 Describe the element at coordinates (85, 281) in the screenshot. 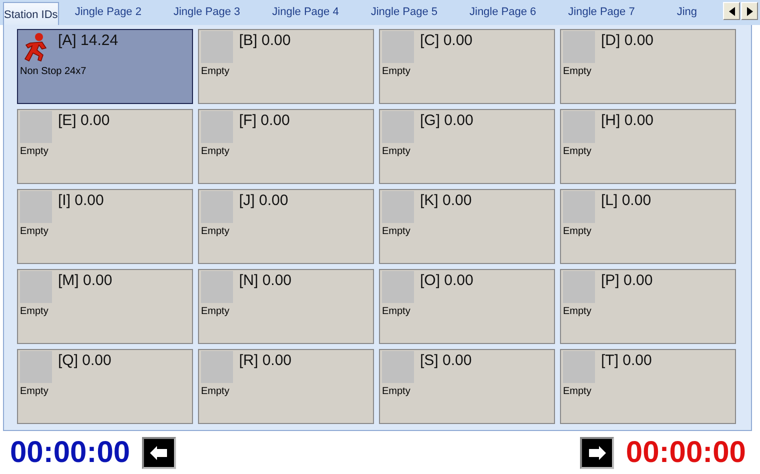

I see `cell-title: [M] 0.00` at that location.